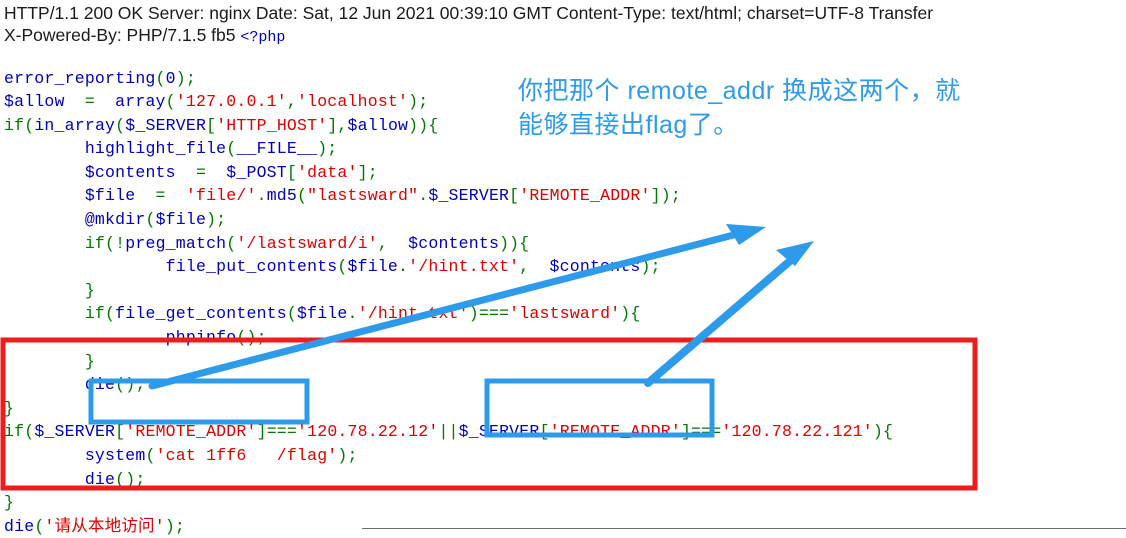 Image resolution: width=1126 pixels, height=538 pixels. Describe the element at coordinates (448, 431) in the screenshot. I see `code-token: ||` at that location.